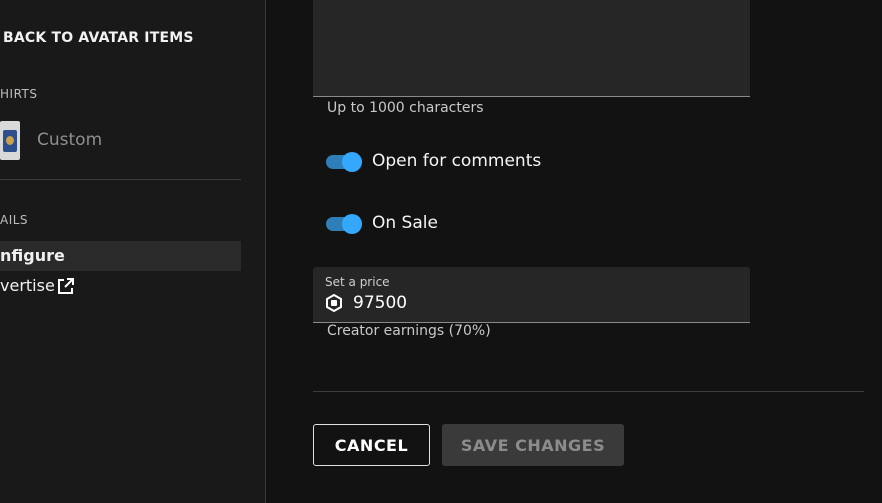 The image size is (882, 503). Describe the element at coordinates (409, 331) in the screenshot. I see `creator-earnings-text: Creator earnings (70%)` at that location.